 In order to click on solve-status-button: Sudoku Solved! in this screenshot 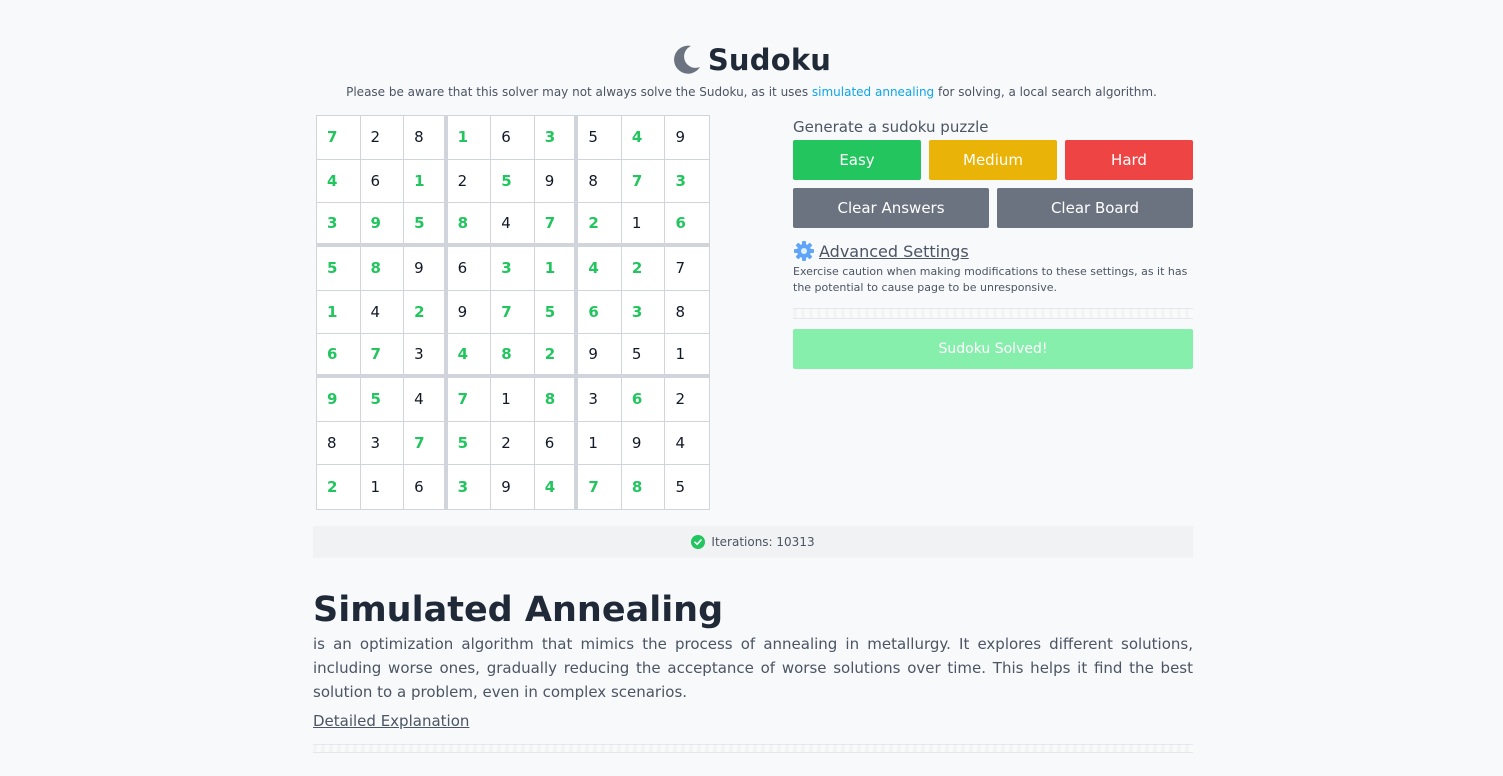, I will do `click(993, 349)`.